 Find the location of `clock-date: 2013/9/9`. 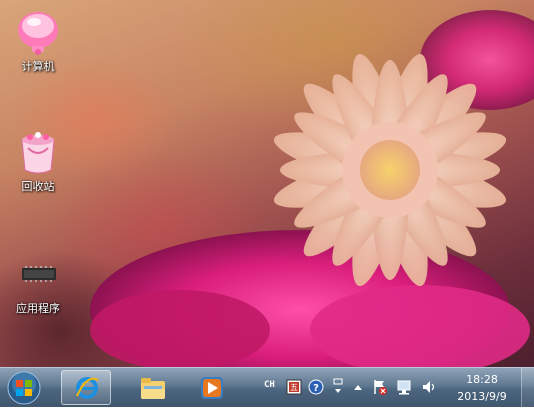

clock-date: 2013/9/9 is located at coordinates (482, 396).